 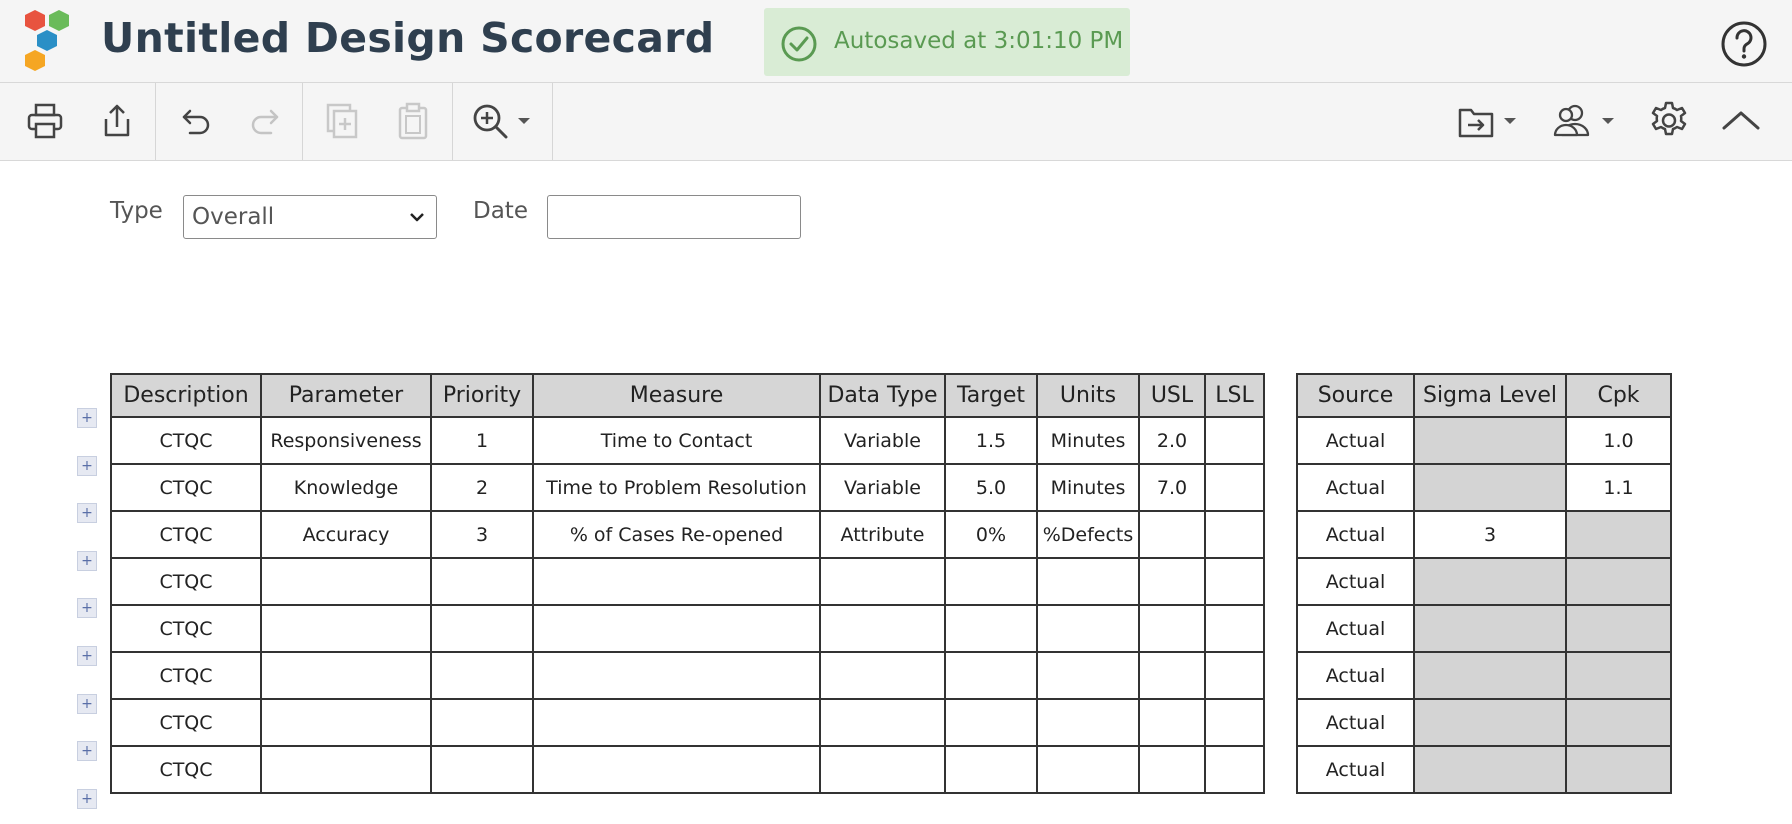 I want to click on help-icon, so click(x=1744, y=44).